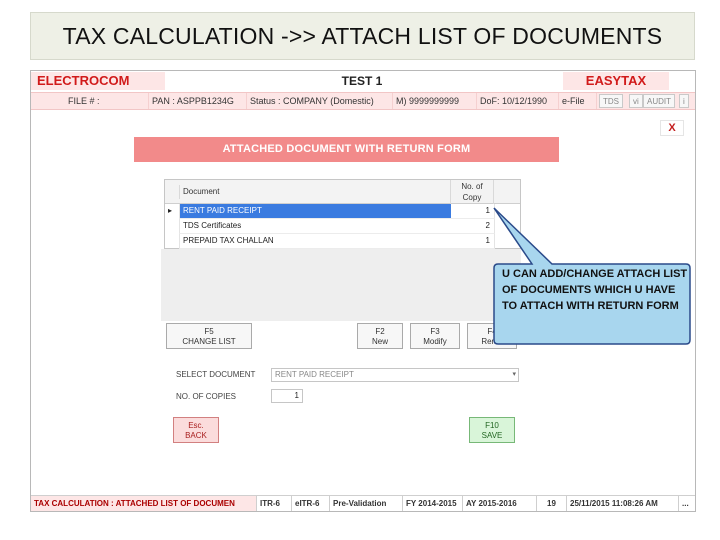  What do you see at coordinates (84, 101) in the screenshot?
I see `file-number-label: FILE # :` at bounding box center [84, 101].